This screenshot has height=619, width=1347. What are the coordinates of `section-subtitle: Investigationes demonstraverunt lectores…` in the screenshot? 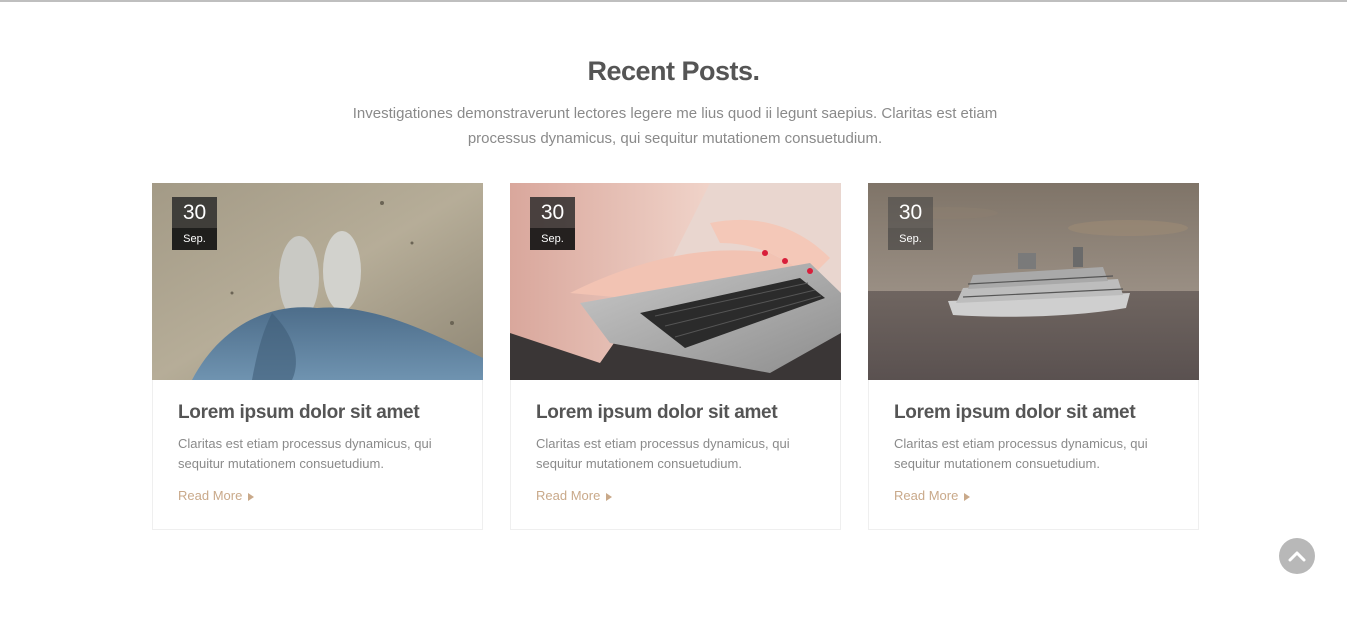 It's located at (675, 126).